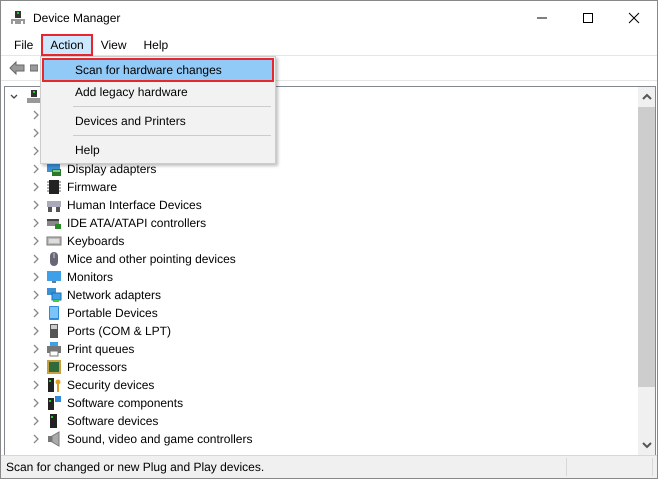 This screenshot has height=479, width=658. Describe the element at coordinates (110, 385) in the screenshot. I see `tree-item: Security devices` at that location.